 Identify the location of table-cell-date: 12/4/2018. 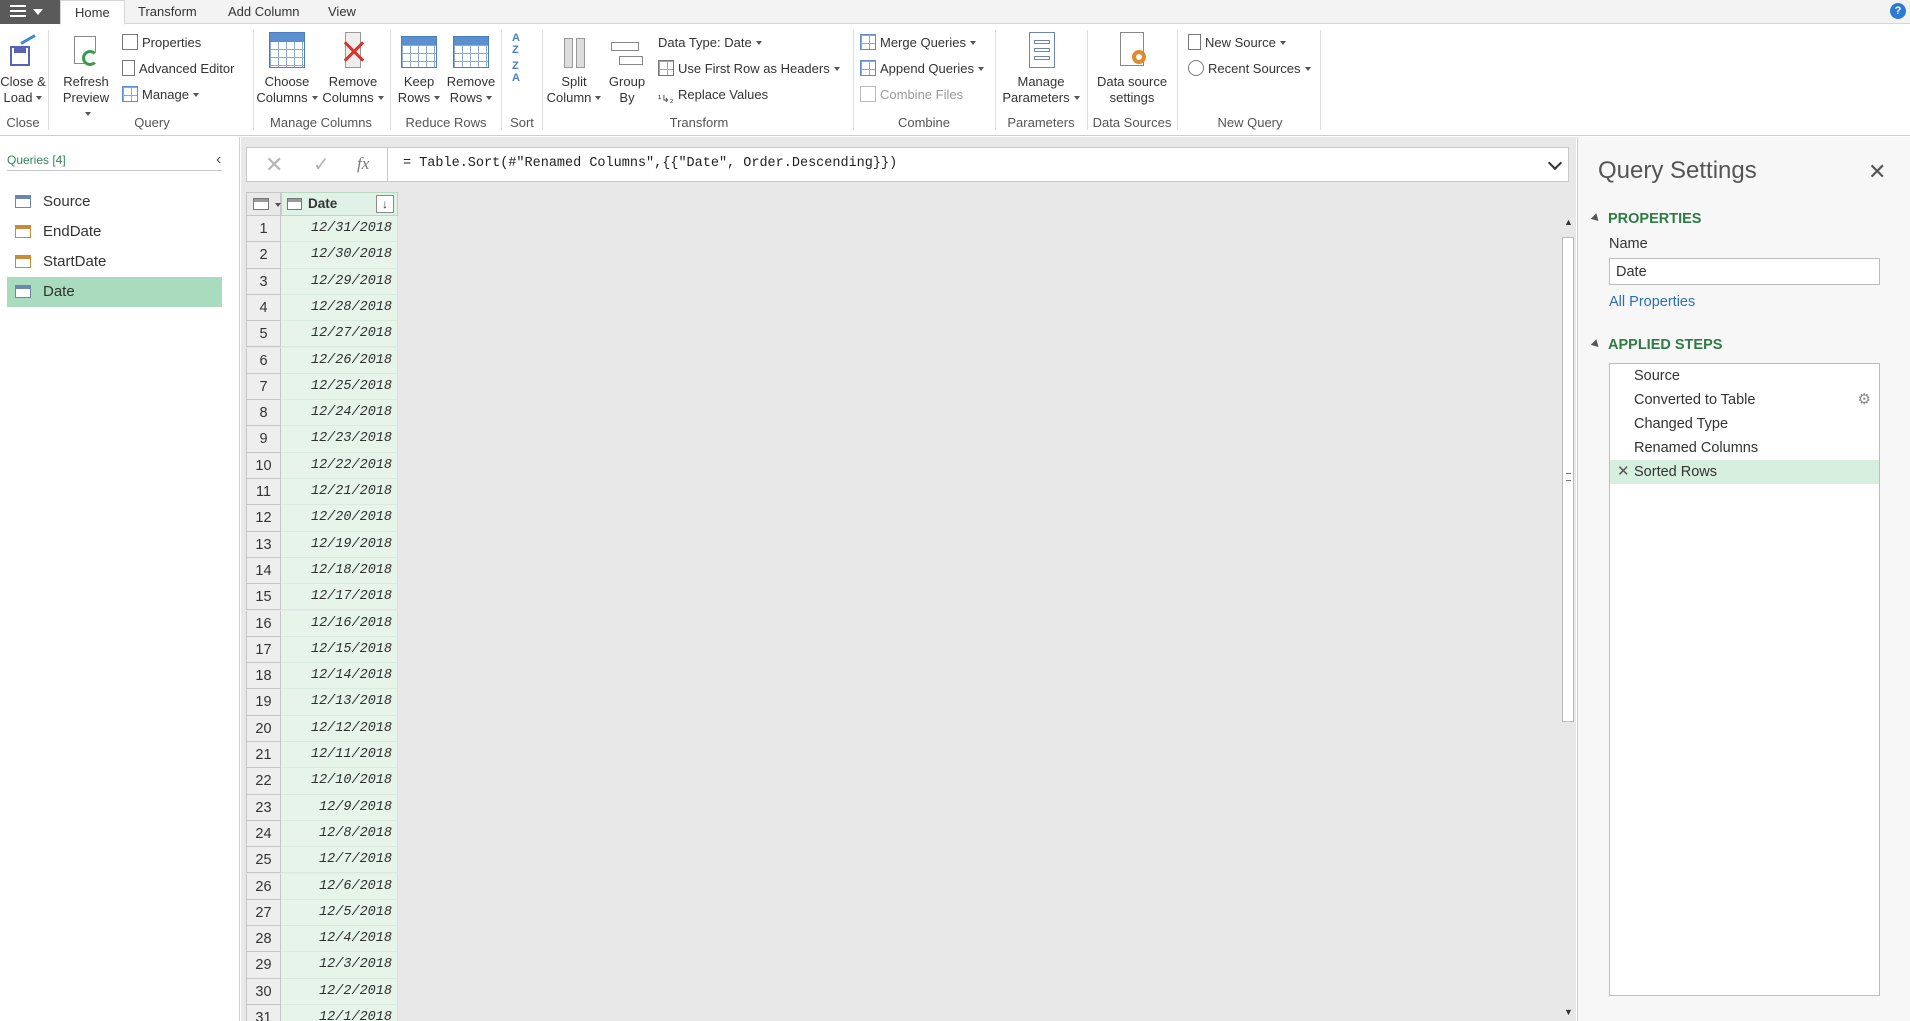
(339, 939).